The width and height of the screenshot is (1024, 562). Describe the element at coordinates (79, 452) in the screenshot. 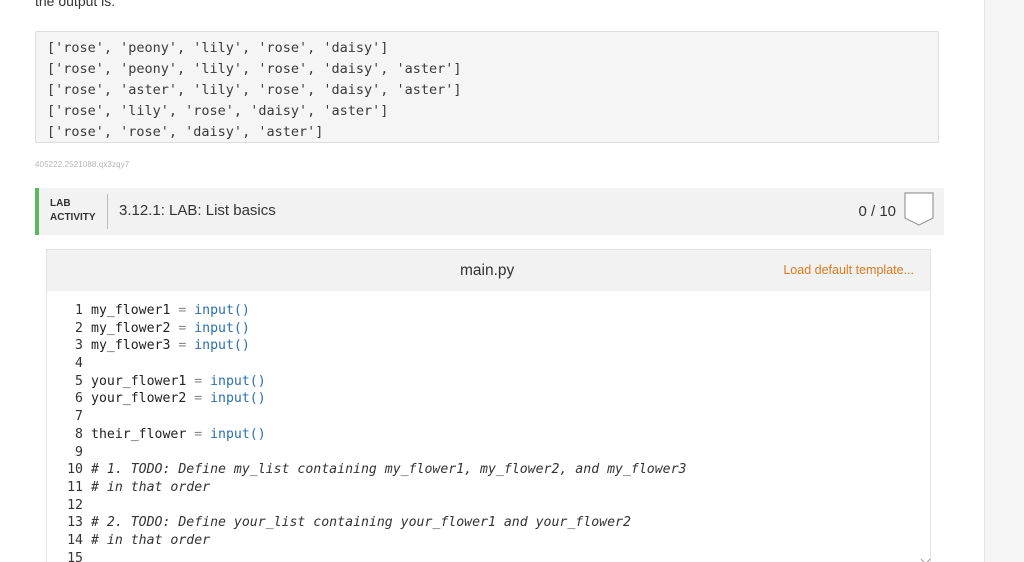

I see `line-number: 9` at that location.